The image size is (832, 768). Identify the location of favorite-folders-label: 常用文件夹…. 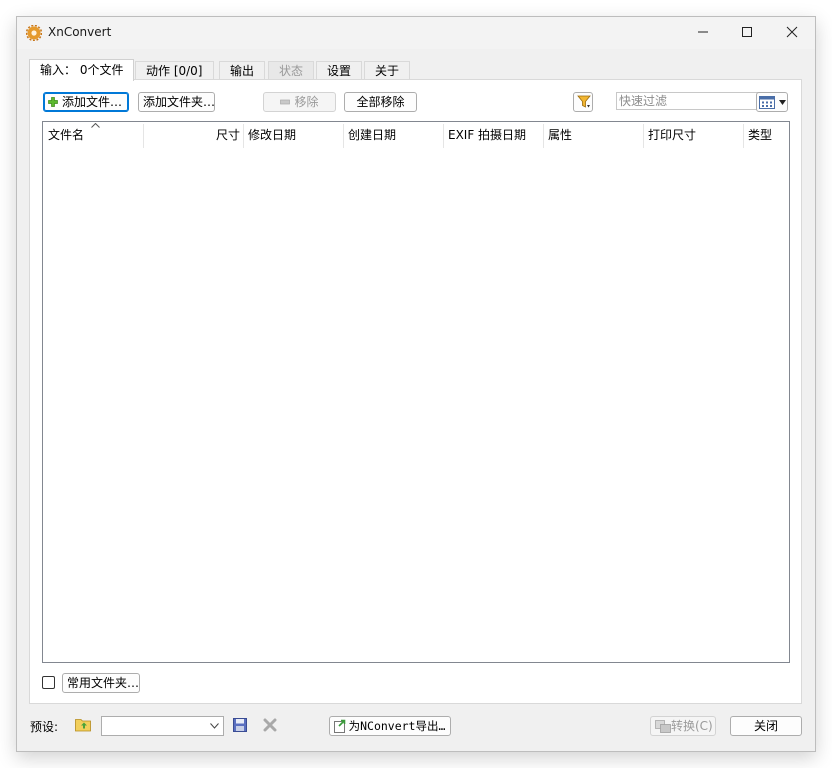
(103, 683).